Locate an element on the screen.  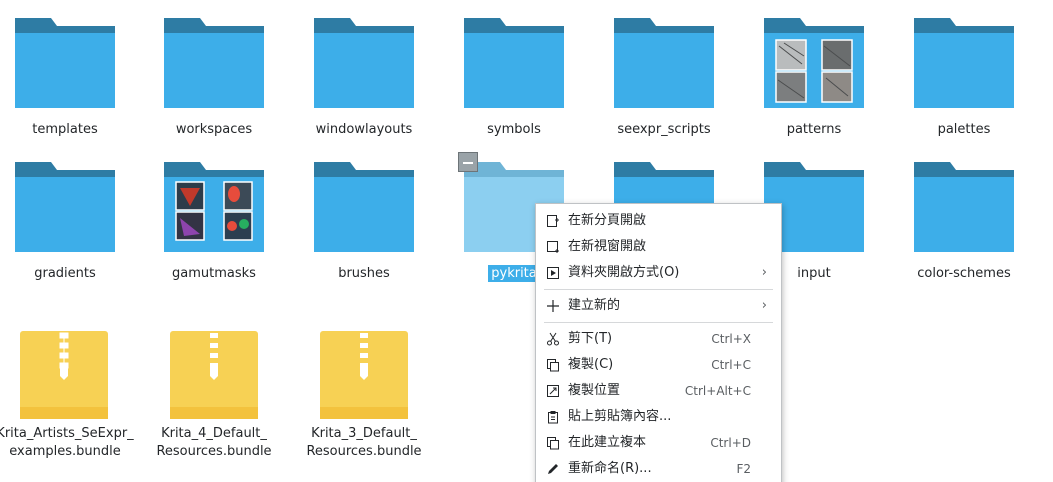
menu-item-shortcut: Ctrl+X is located at coordinates (731, 339).